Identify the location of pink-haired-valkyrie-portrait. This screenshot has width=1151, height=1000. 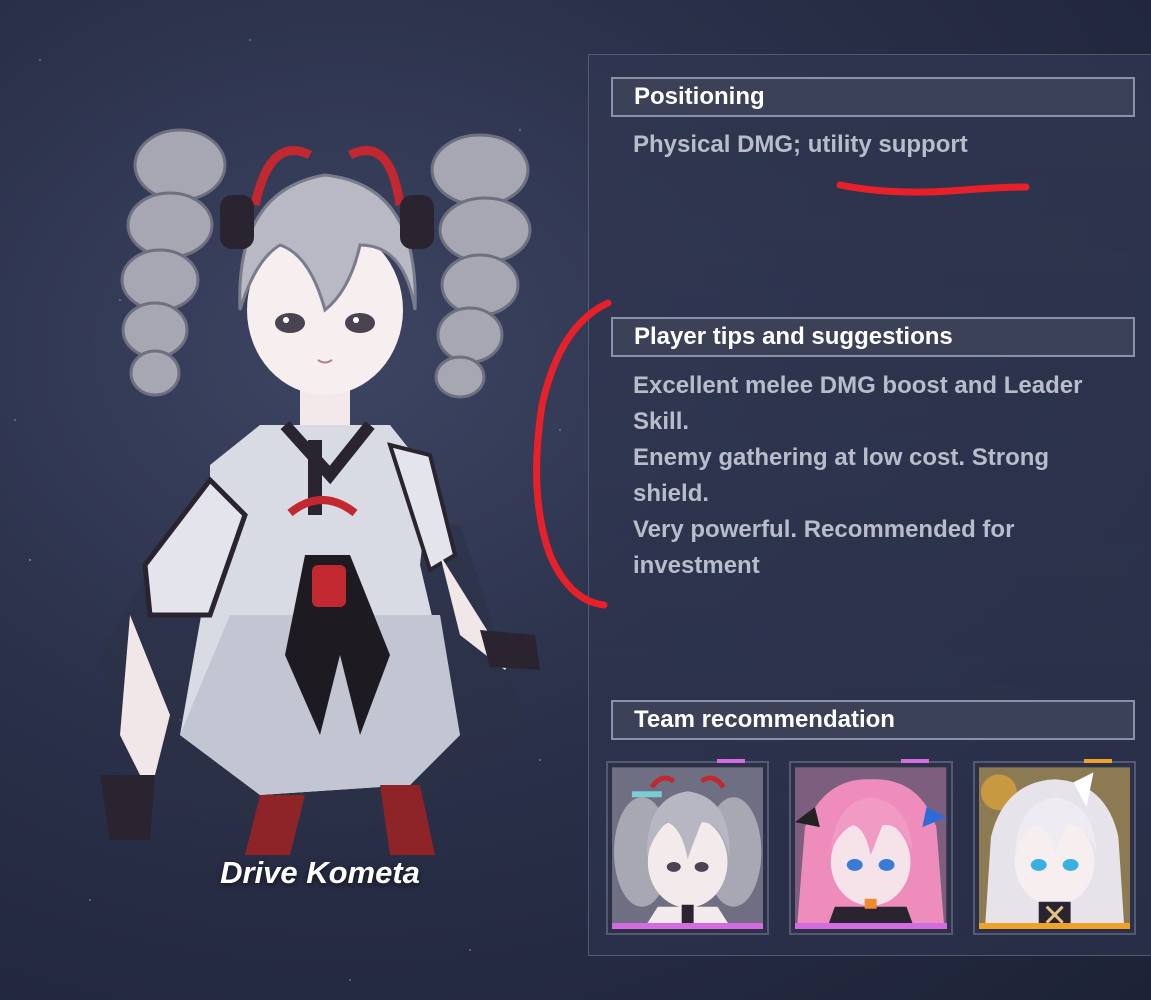
(871, 848).